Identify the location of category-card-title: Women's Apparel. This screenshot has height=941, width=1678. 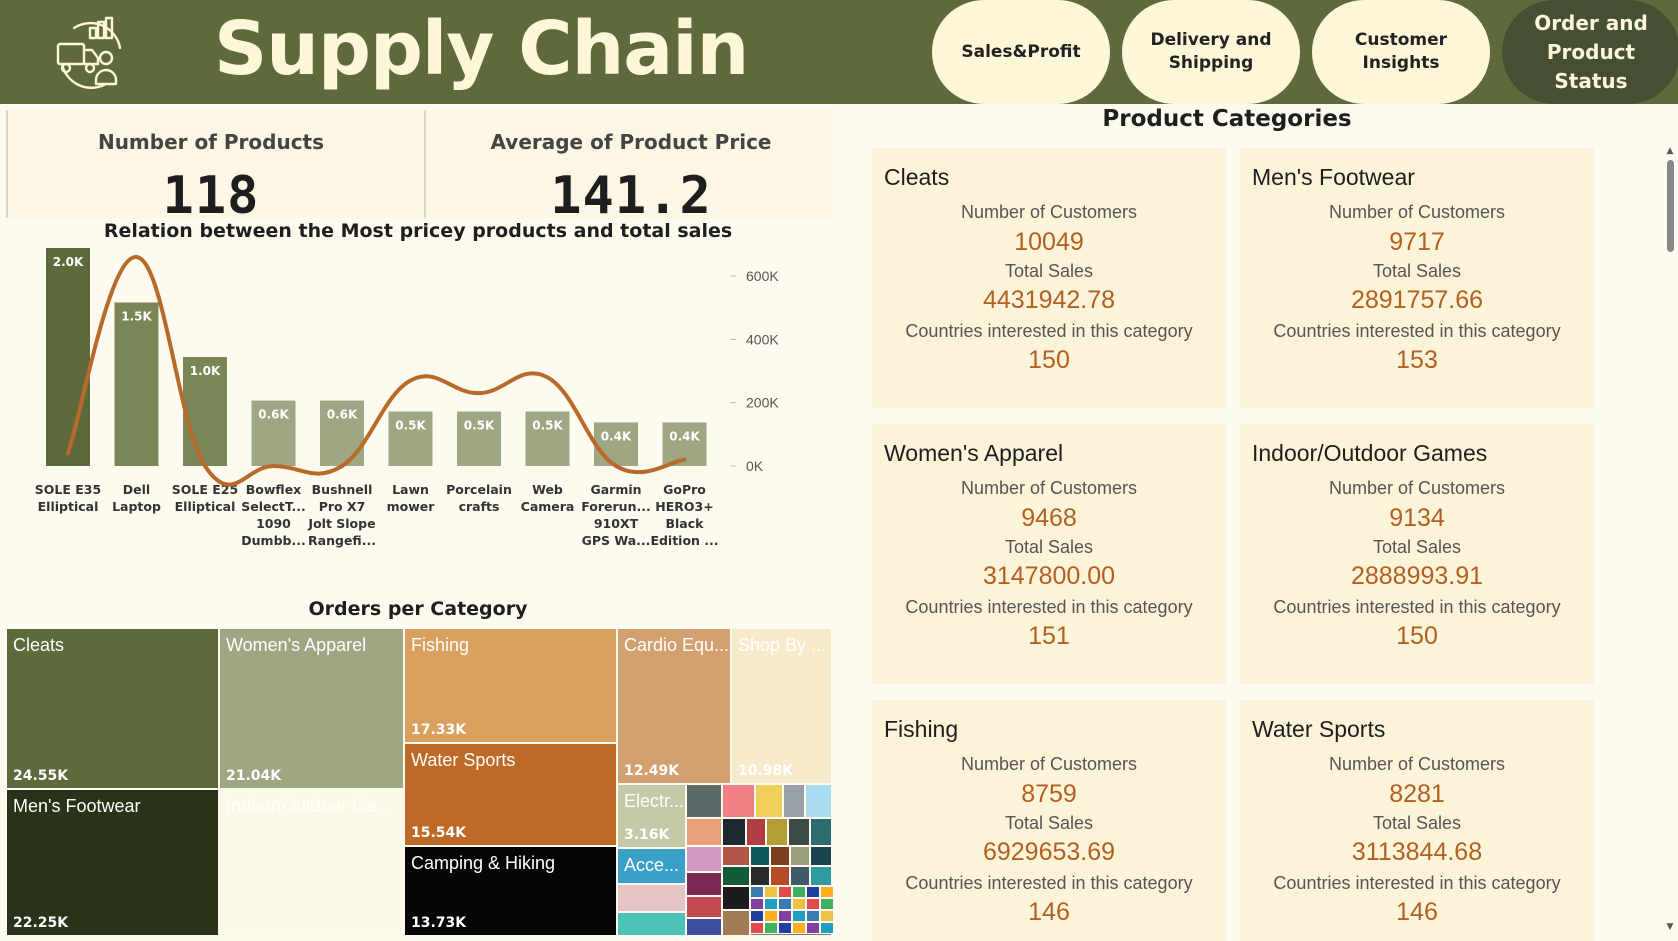
(974, 453).